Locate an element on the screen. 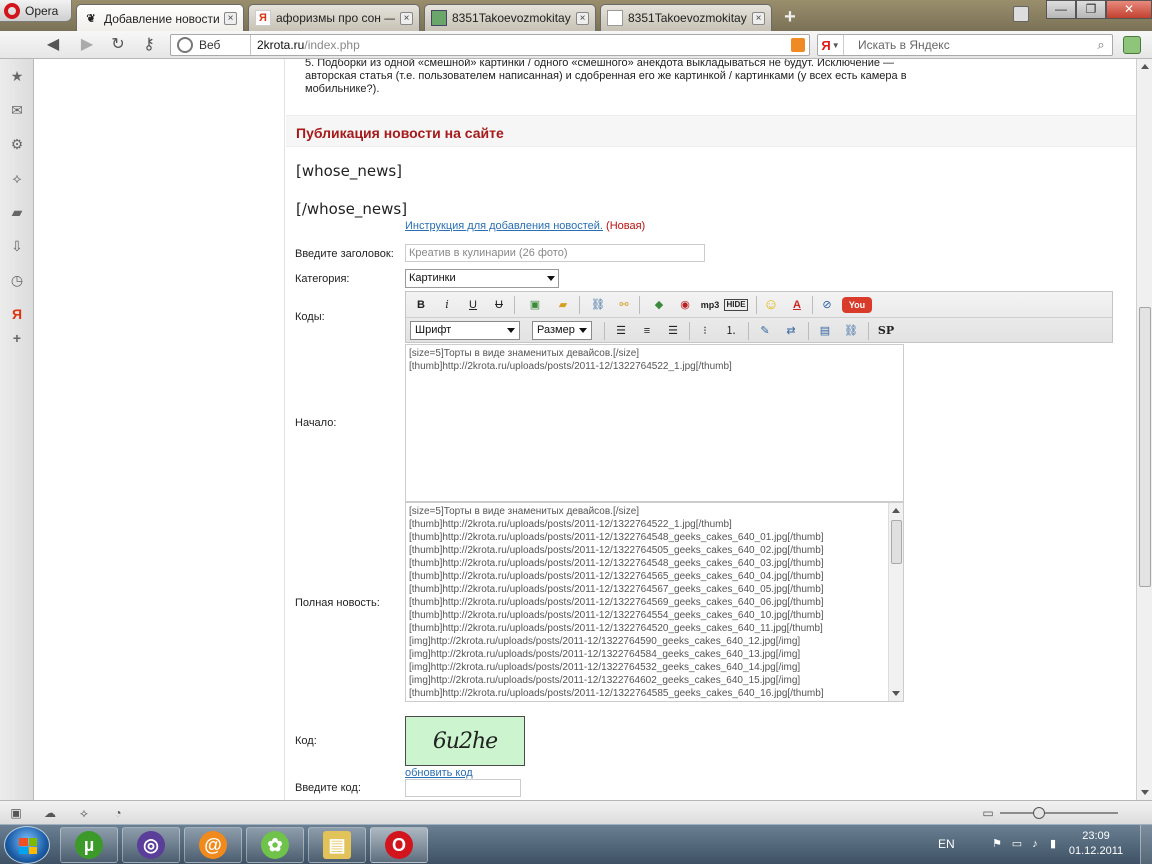 This screenshot has height=864, width=1152. strike-button: U is located at coordinates (499, 305).